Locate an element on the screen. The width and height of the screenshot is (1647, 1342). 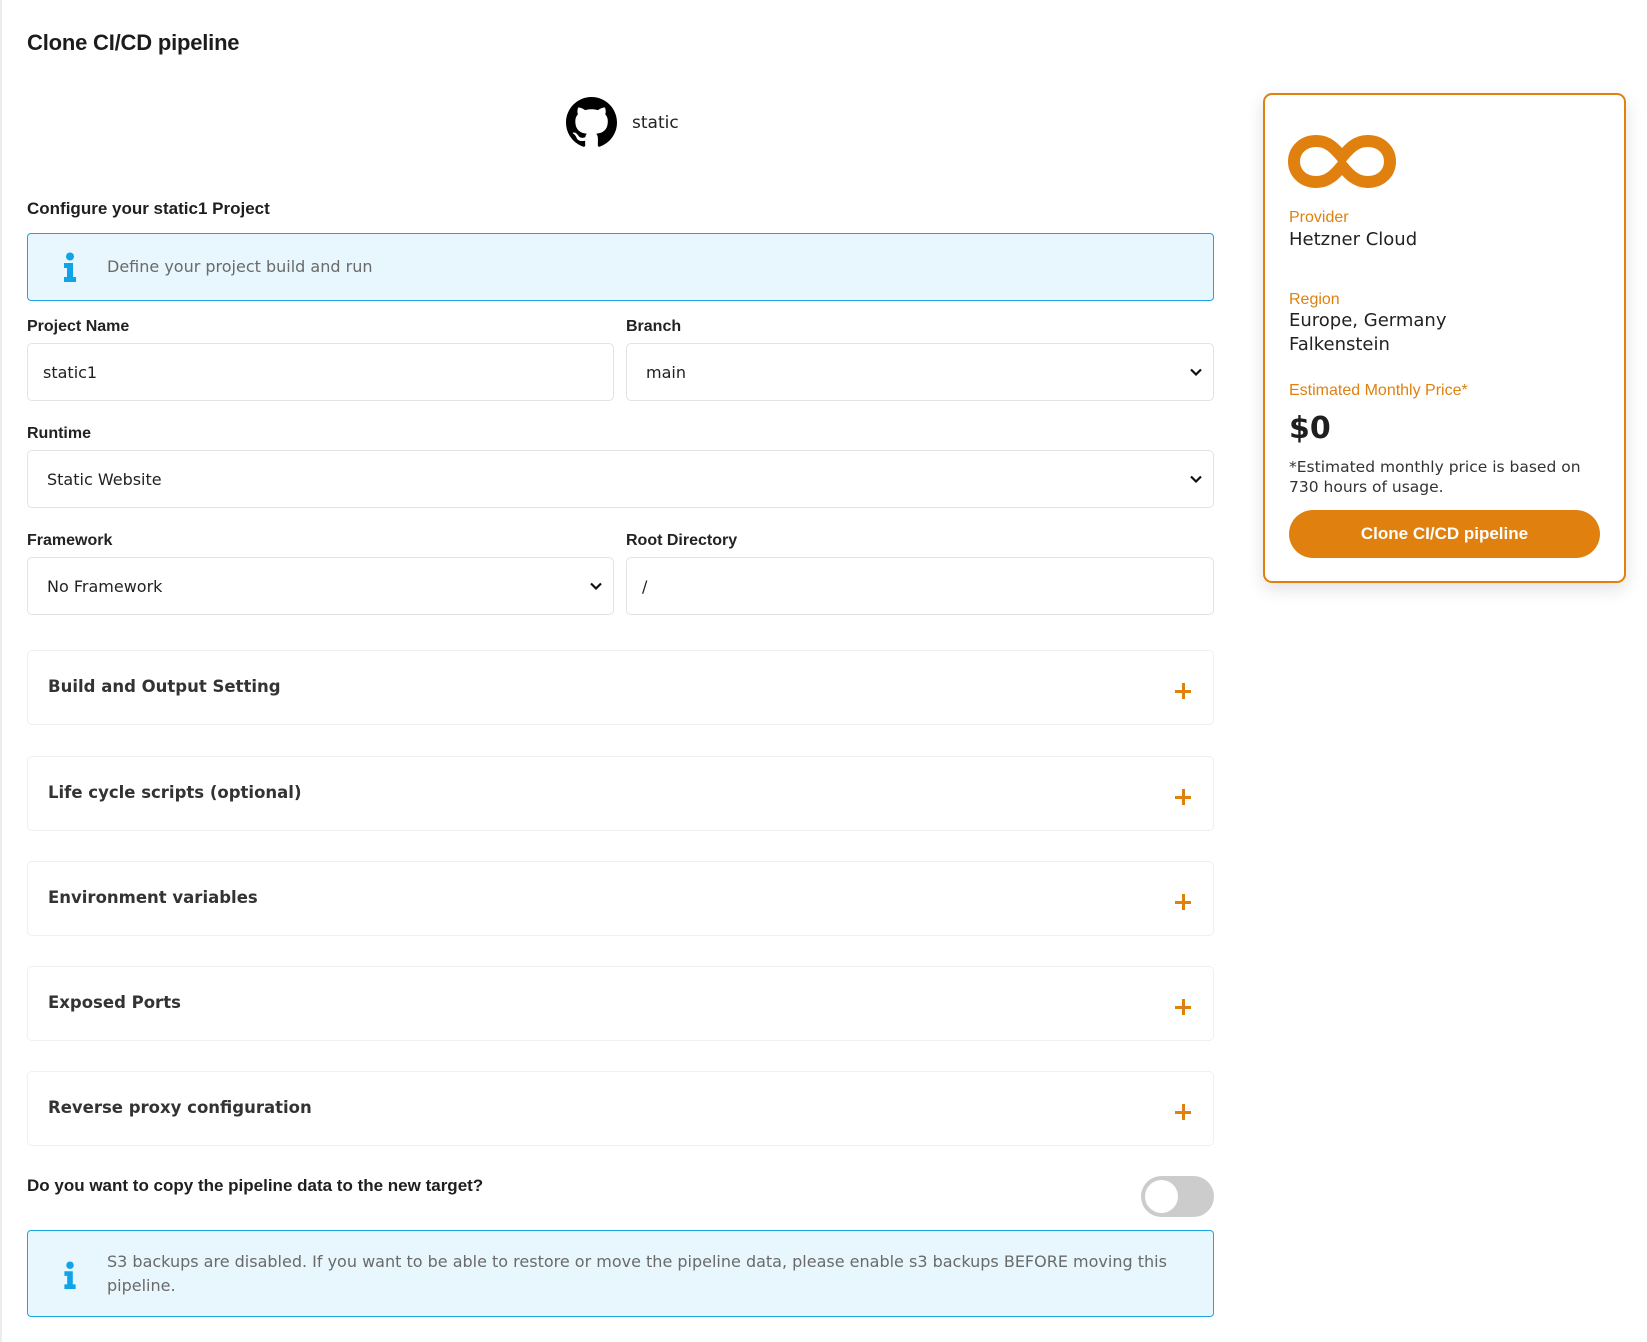
copy-data-toggle is located at coordinates (1177, 1196).